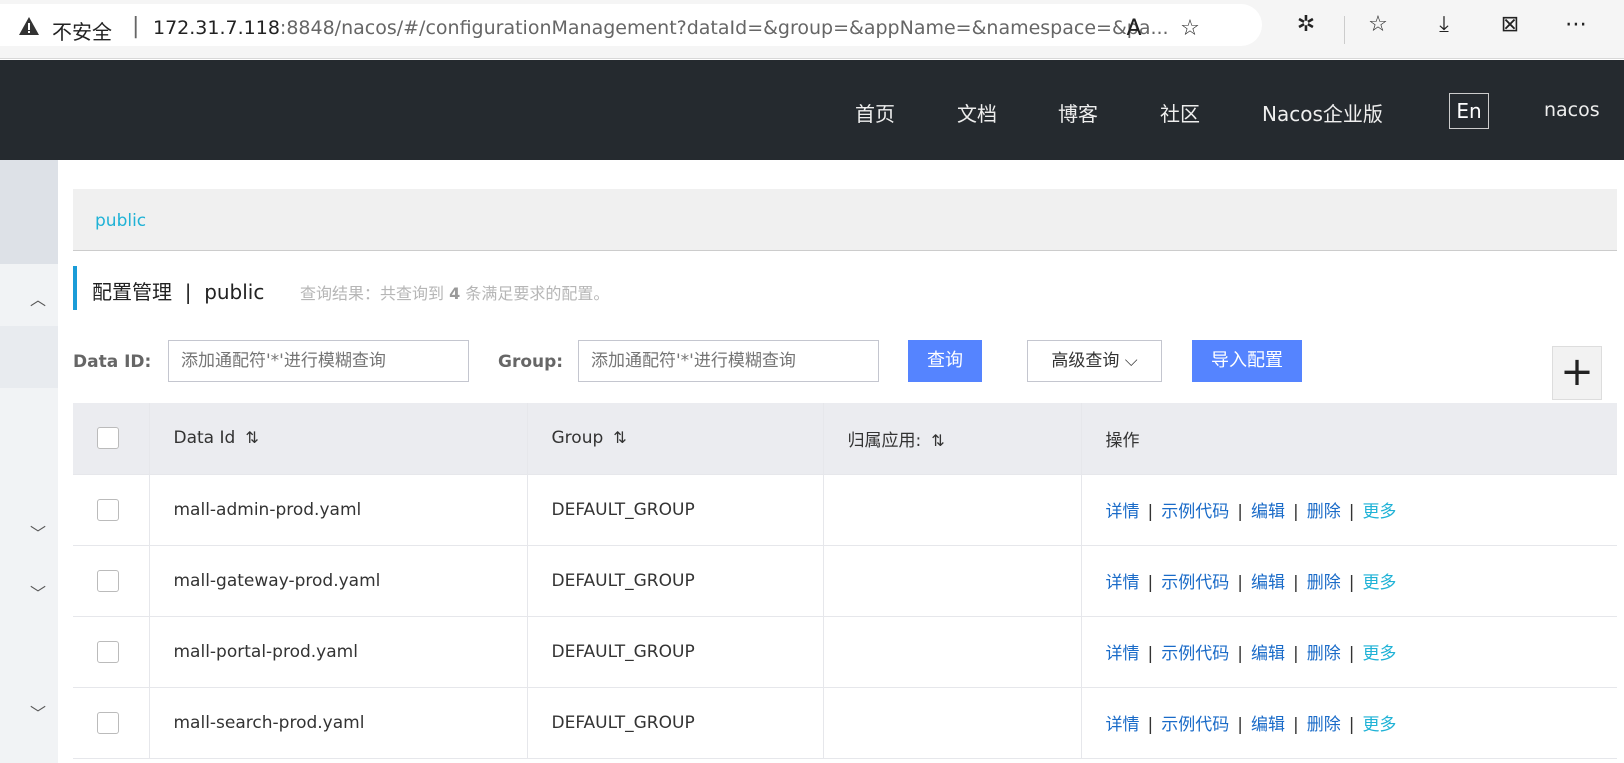 This screenshot has width=1624, height=763. Describe the element at coordinates (1510, 25) in the screenshot. I see `math-solver-icon: ⊠` at that location.